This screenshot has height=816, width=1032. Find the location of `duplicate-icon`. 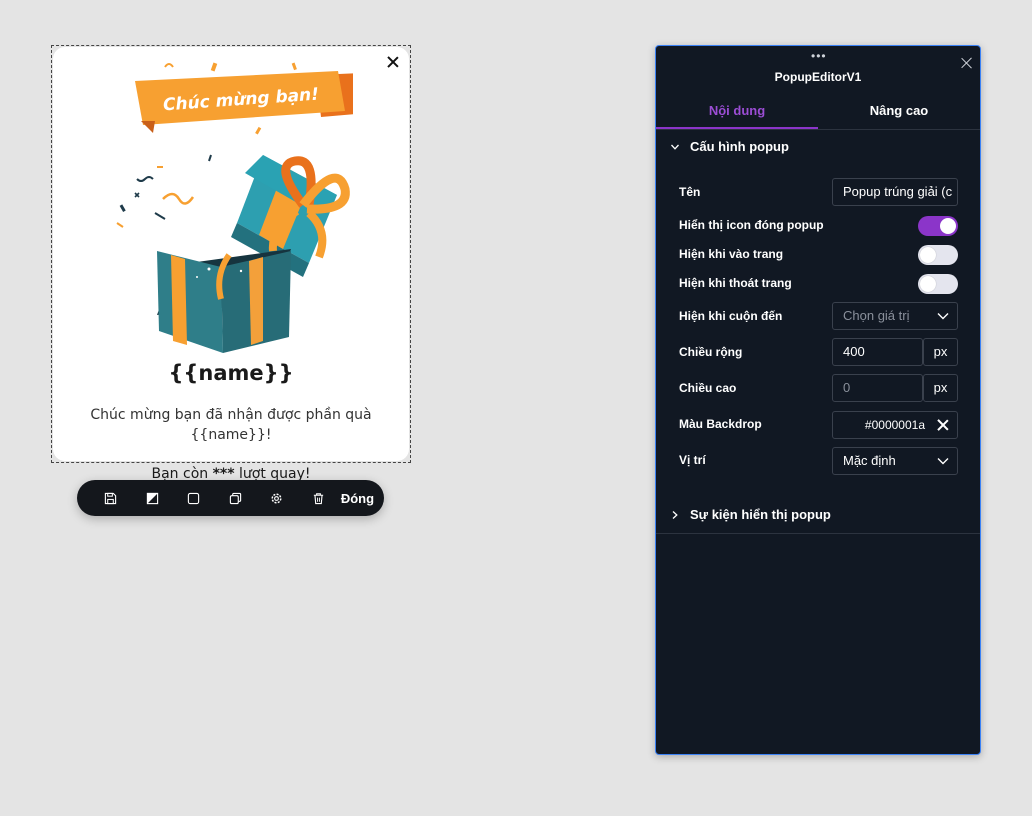

duplicate-icon is located at coordinates (235, 498).